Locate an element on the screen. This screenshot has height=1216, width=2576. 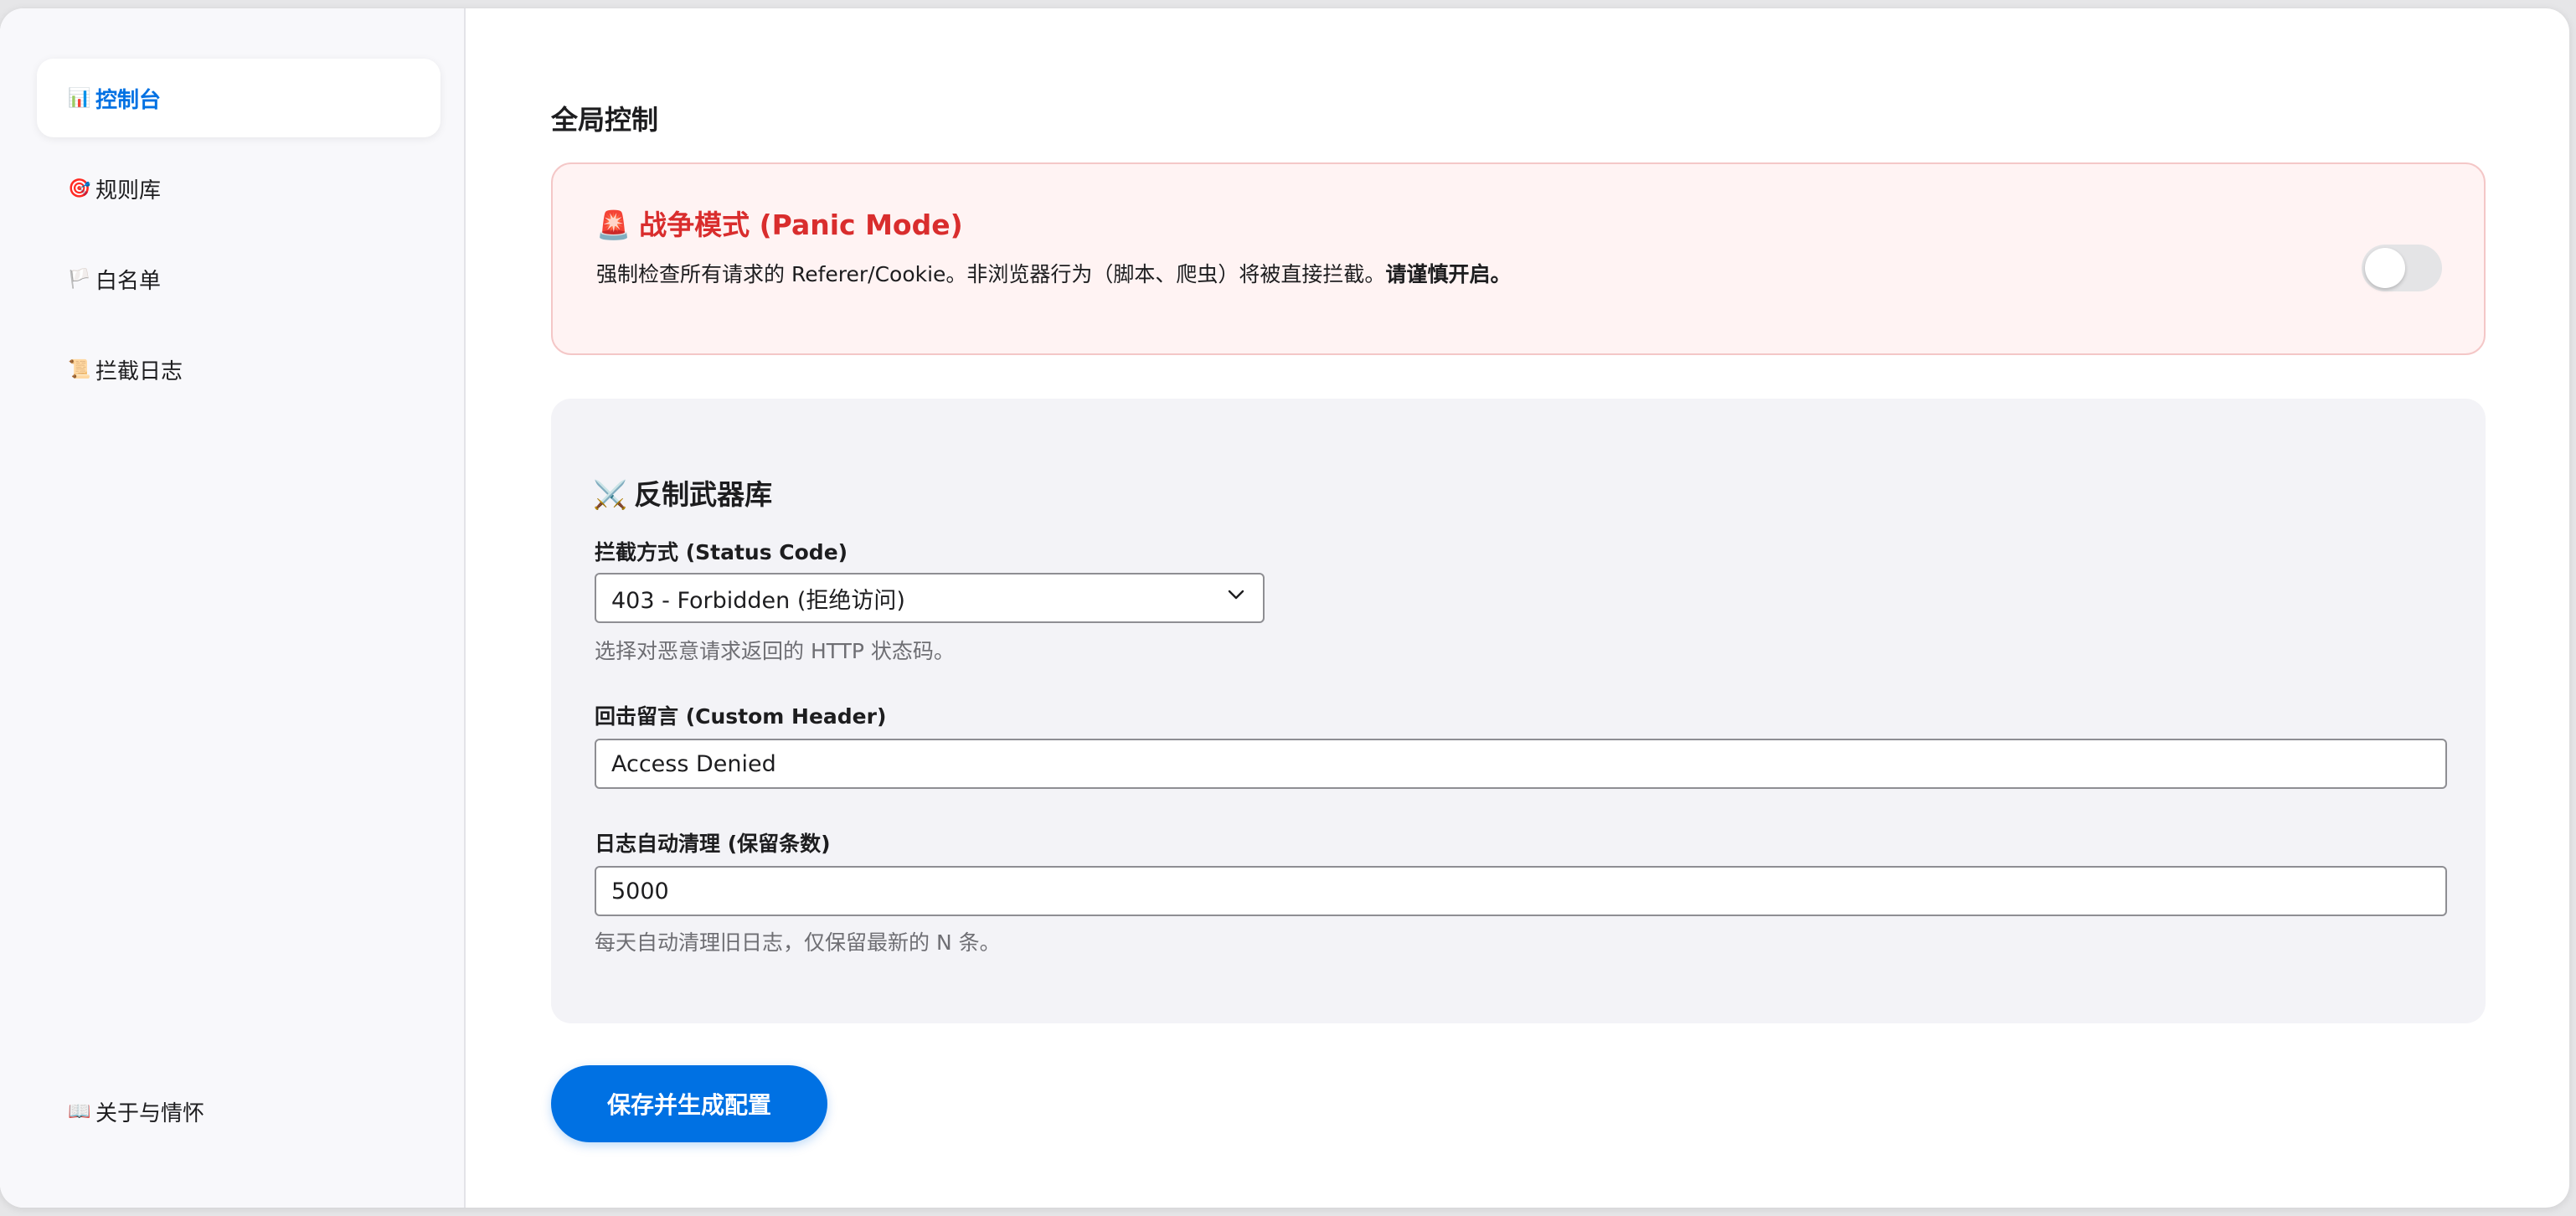
sidebar-item-rules: 🎯 规则库 is located at coordinates (238, 188).